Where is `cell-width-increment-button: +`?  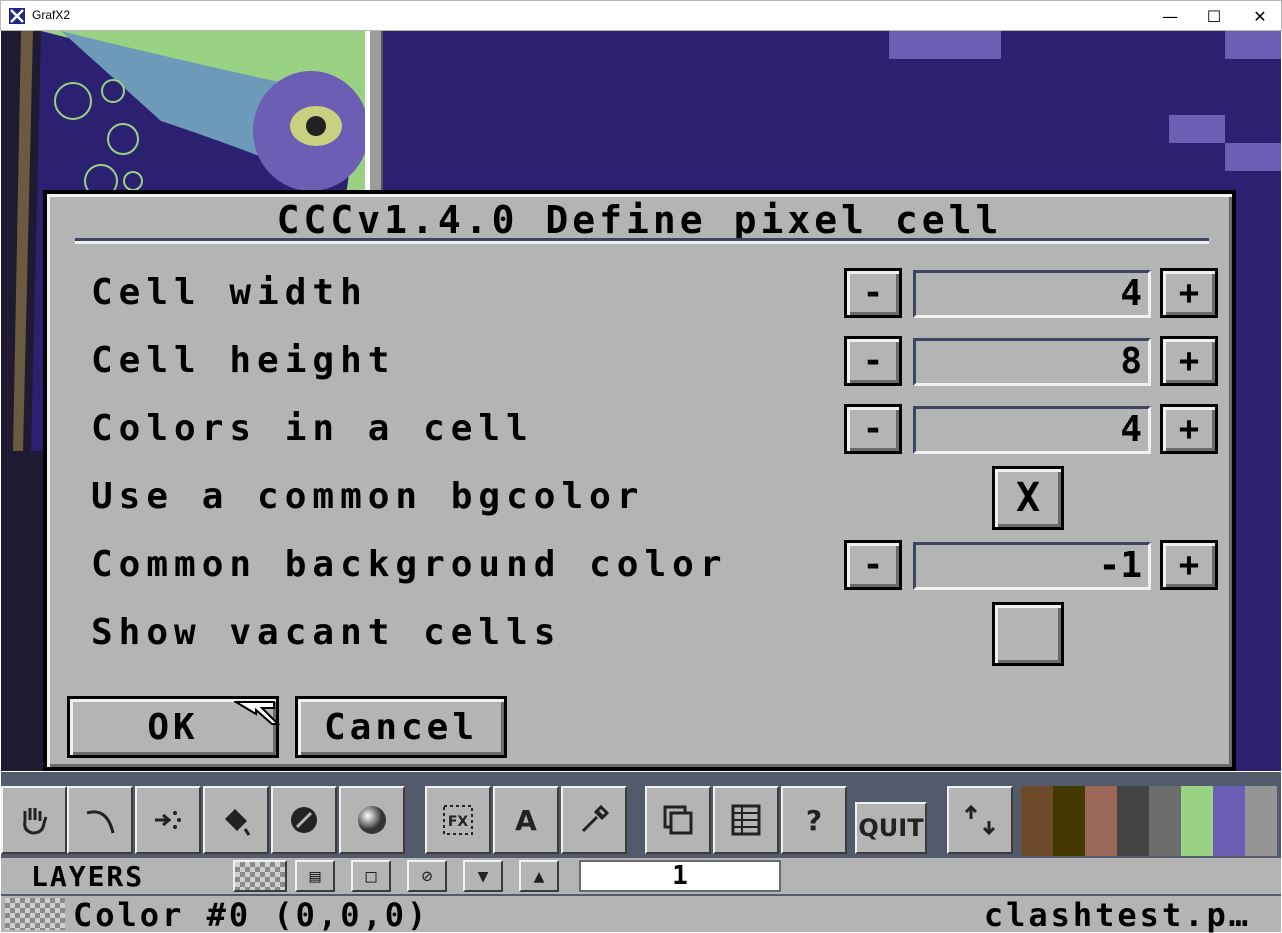 cell-width-increment-button: + is located at coordinates (1189, 293).